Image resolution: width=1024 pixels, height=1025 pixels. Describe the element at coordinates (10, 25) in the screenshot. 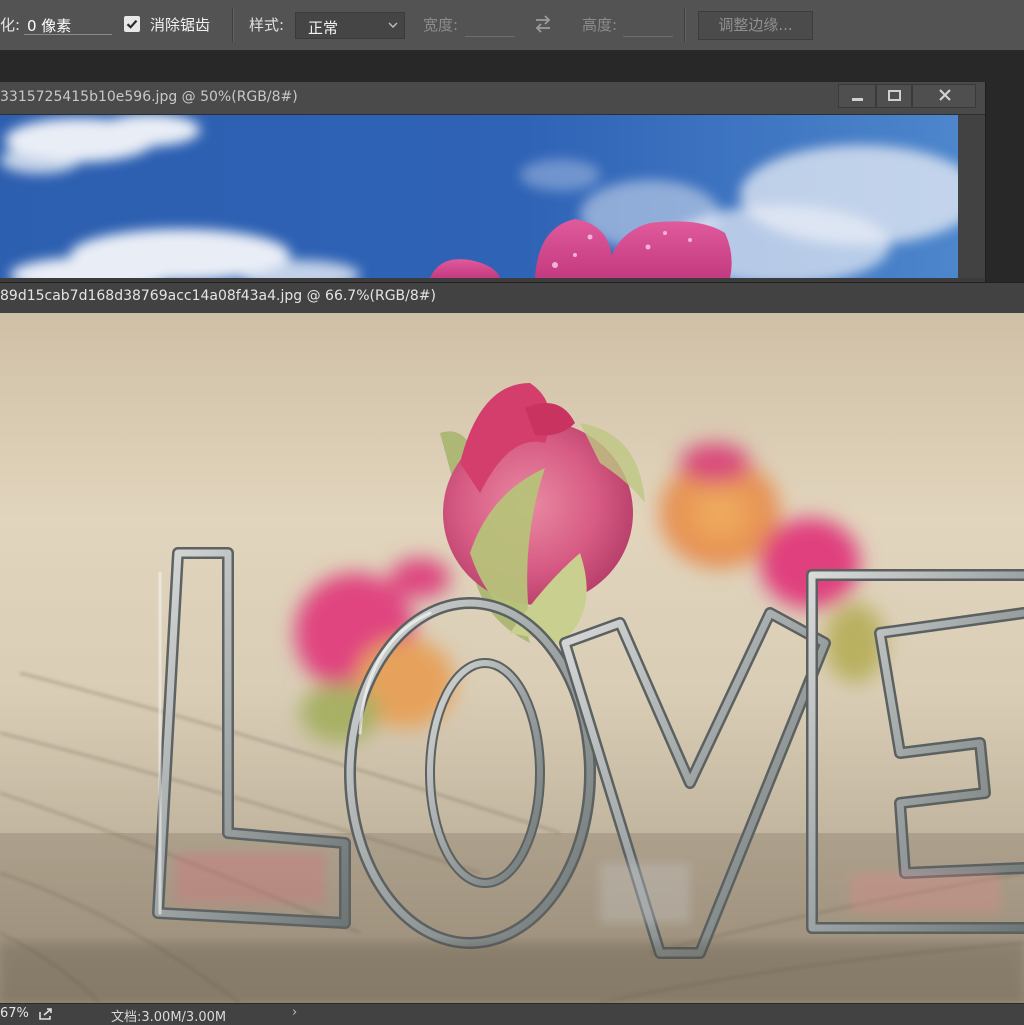

I see `feather-label: 化:` at that location.